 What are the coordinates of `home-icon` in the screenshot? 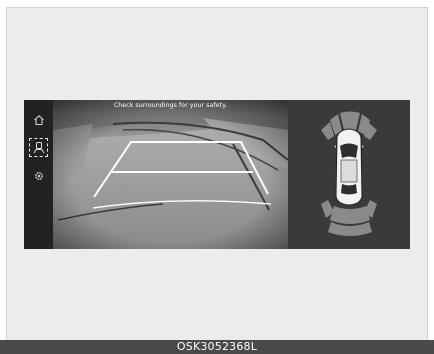 It's located at (38, 119).